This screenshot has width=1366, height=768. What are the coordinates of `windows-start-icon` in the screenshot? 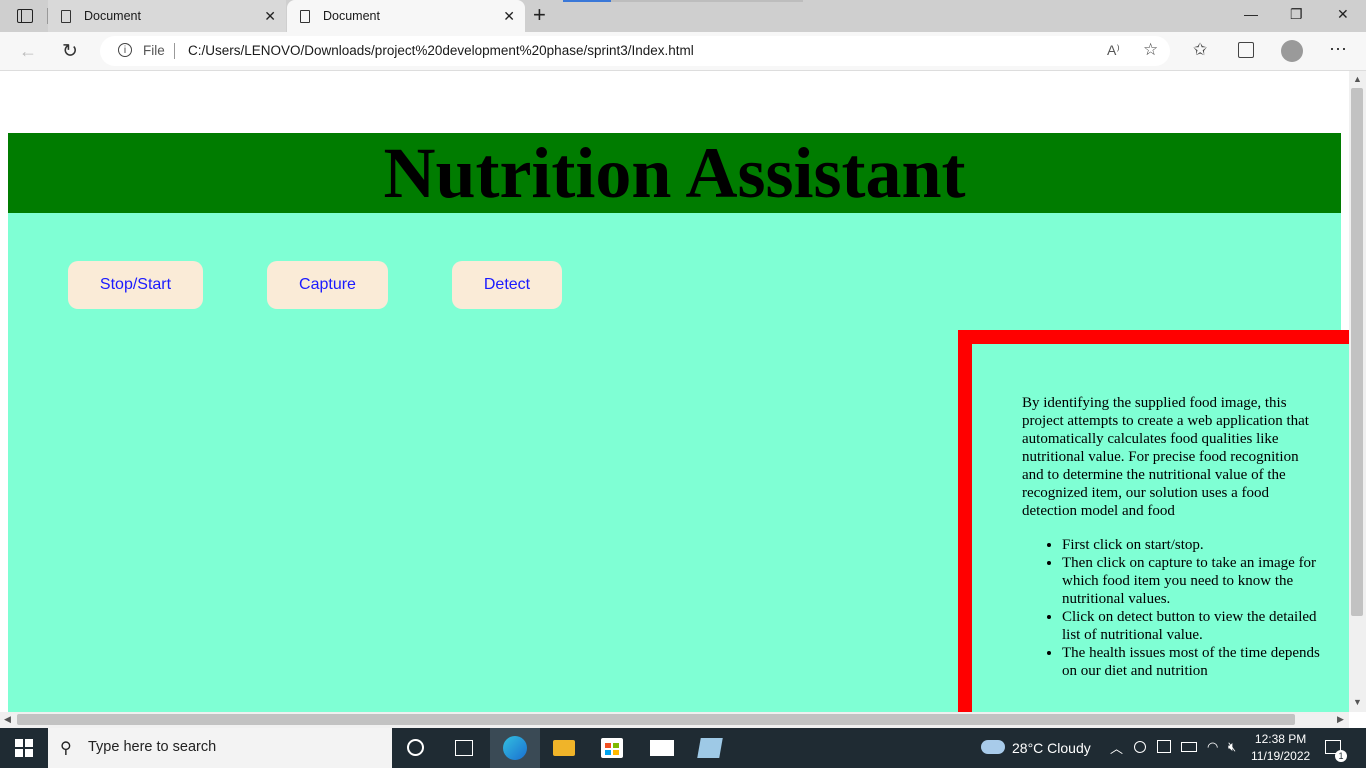 It's located at (24, 748).